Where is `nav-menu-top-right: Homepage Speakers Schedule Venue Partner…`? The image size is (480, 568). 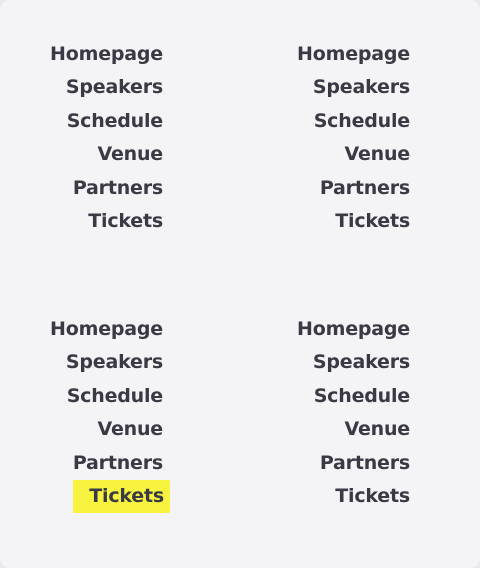
nav-menu-top-right: Homepage Speakers Schedule Venue Partner… is located at coordinates (332, 138).